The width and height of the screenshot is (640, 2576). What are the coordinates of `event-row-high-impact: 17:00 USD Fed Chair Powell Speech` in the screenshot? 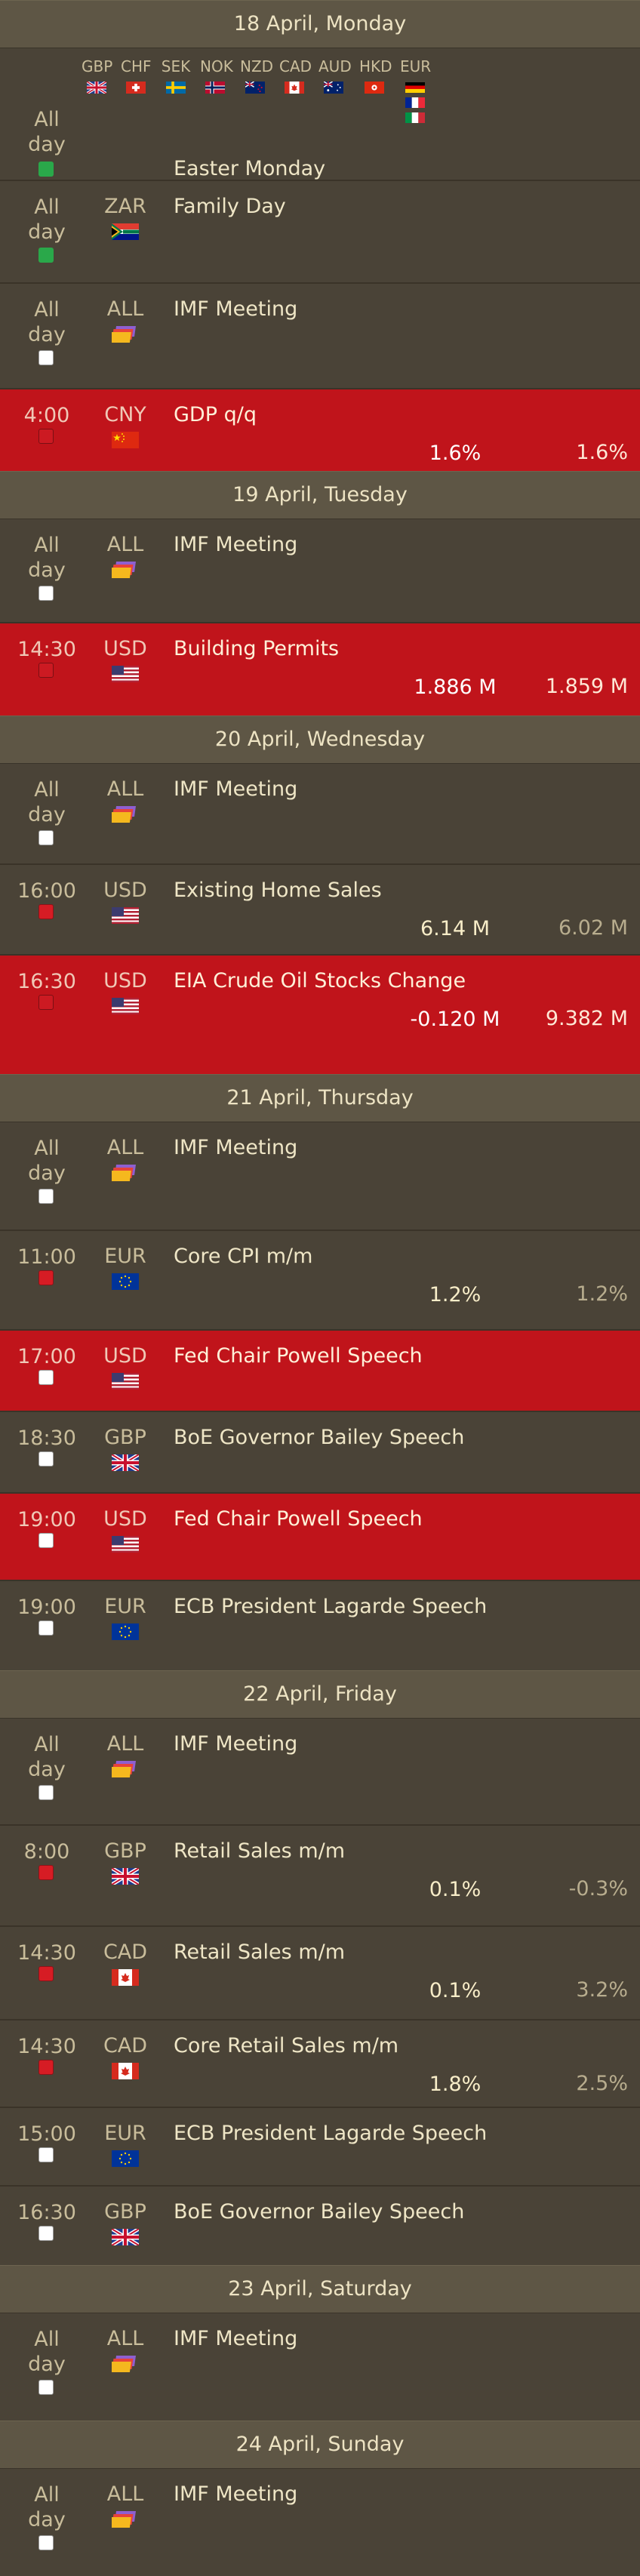 It's located at (320, 1370).